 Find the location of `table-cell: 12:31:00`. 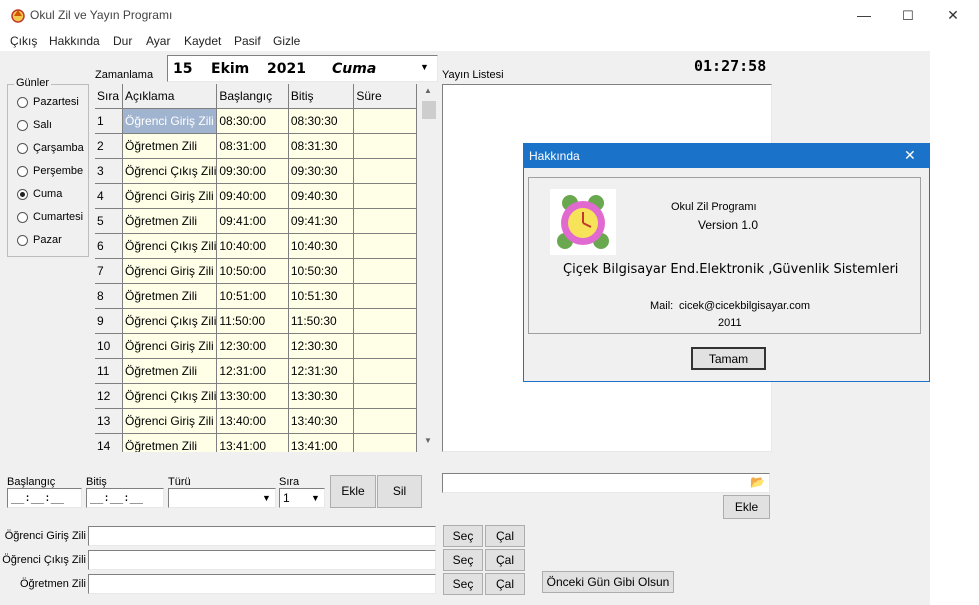

table-cell: 12:31:00 is located at coordinates (252, 371).